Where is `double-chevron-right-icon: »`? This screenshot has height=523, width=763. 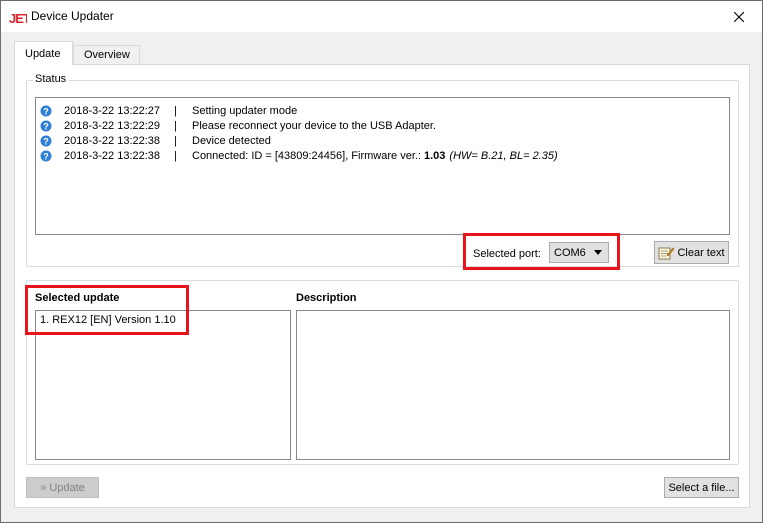 double-chevron-right-icon: » is located at coordinates (43, 487).